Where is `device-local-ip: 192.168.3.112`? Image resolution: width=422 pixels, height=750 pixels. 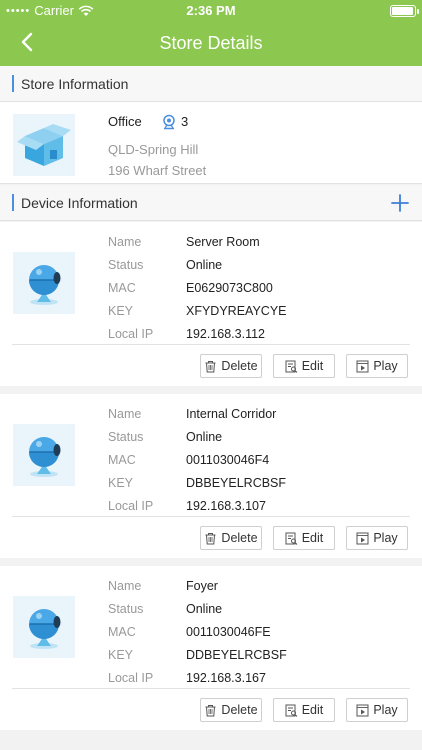 device-local-ip: 192.168.3.112 is located at coordinates (226, 334).